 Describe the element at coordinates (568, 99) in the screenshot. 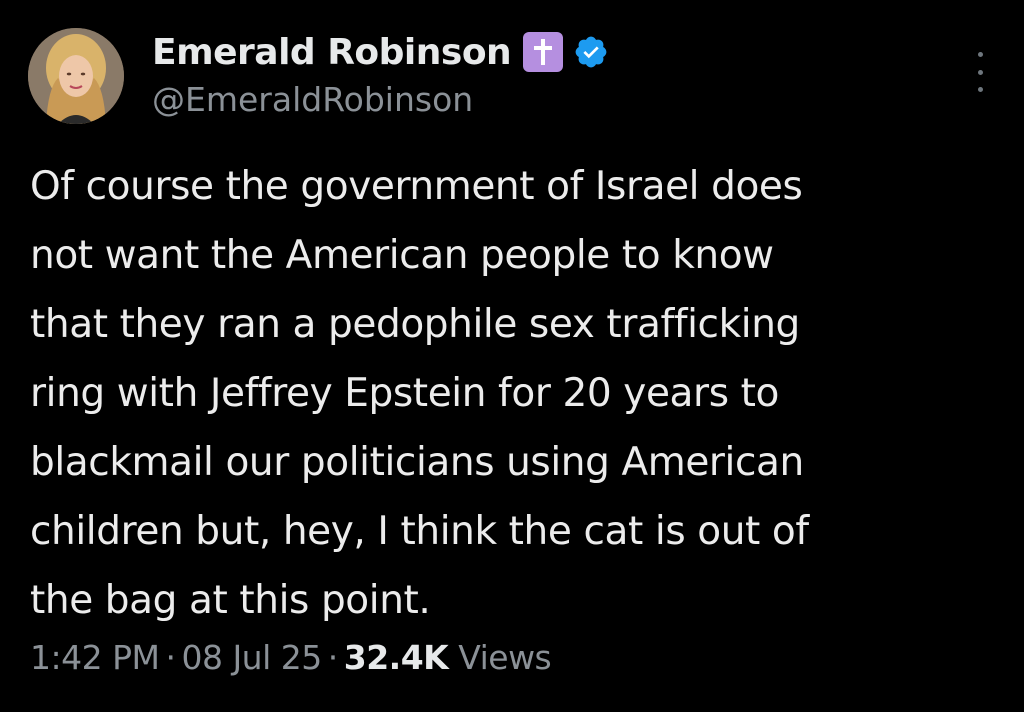

I see `user-handle: @EmeraldRobinson` at that location.